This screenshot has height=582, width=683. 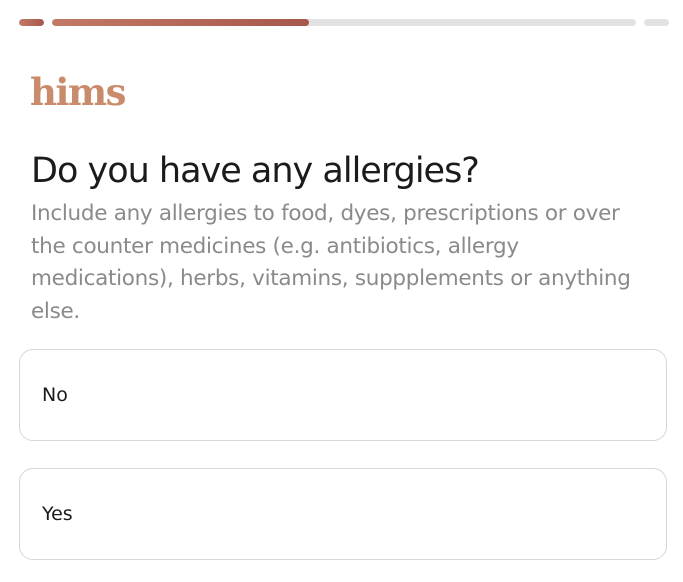 I want to click on option-yes-label: Yes, so click(x=57, y=514).